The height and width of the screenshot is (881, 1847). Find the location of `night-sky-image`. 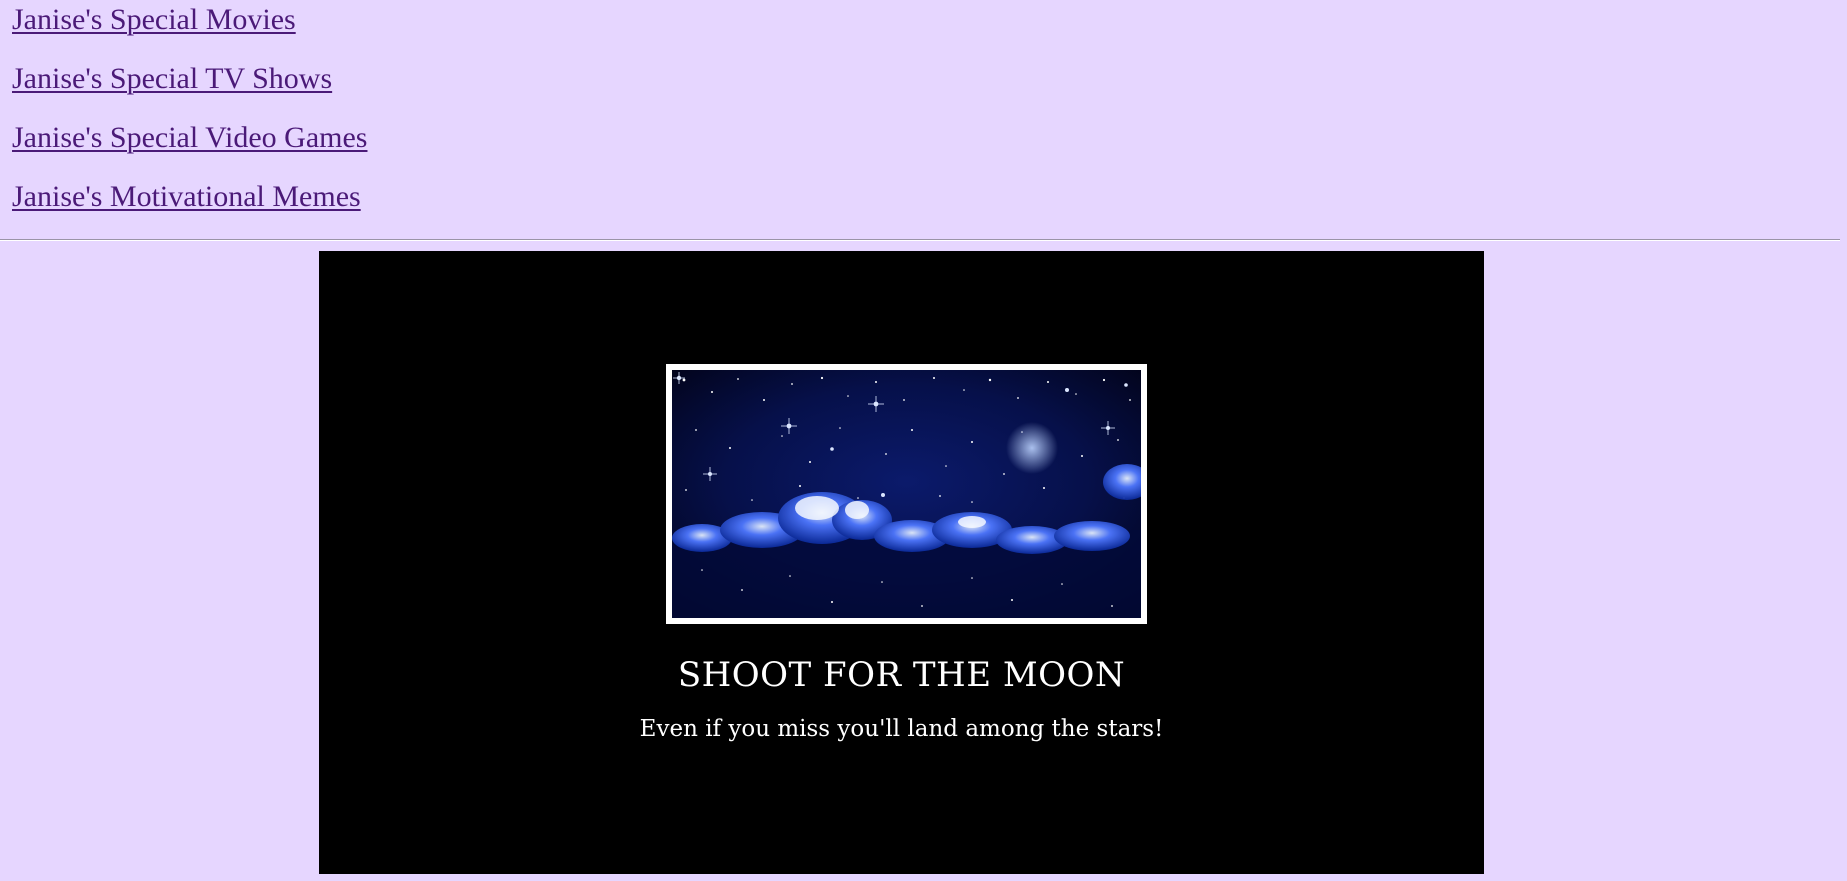

night-sky-image is located at coordinates (906, 494).